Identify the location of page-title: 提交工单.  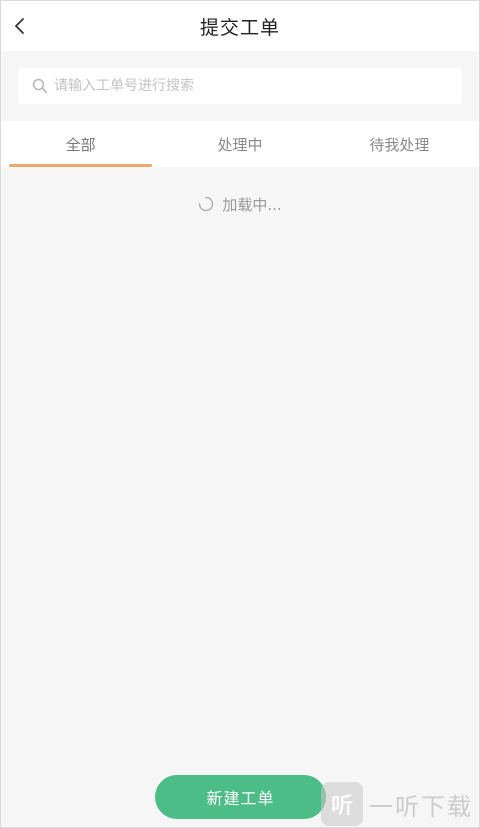
(239, 27).